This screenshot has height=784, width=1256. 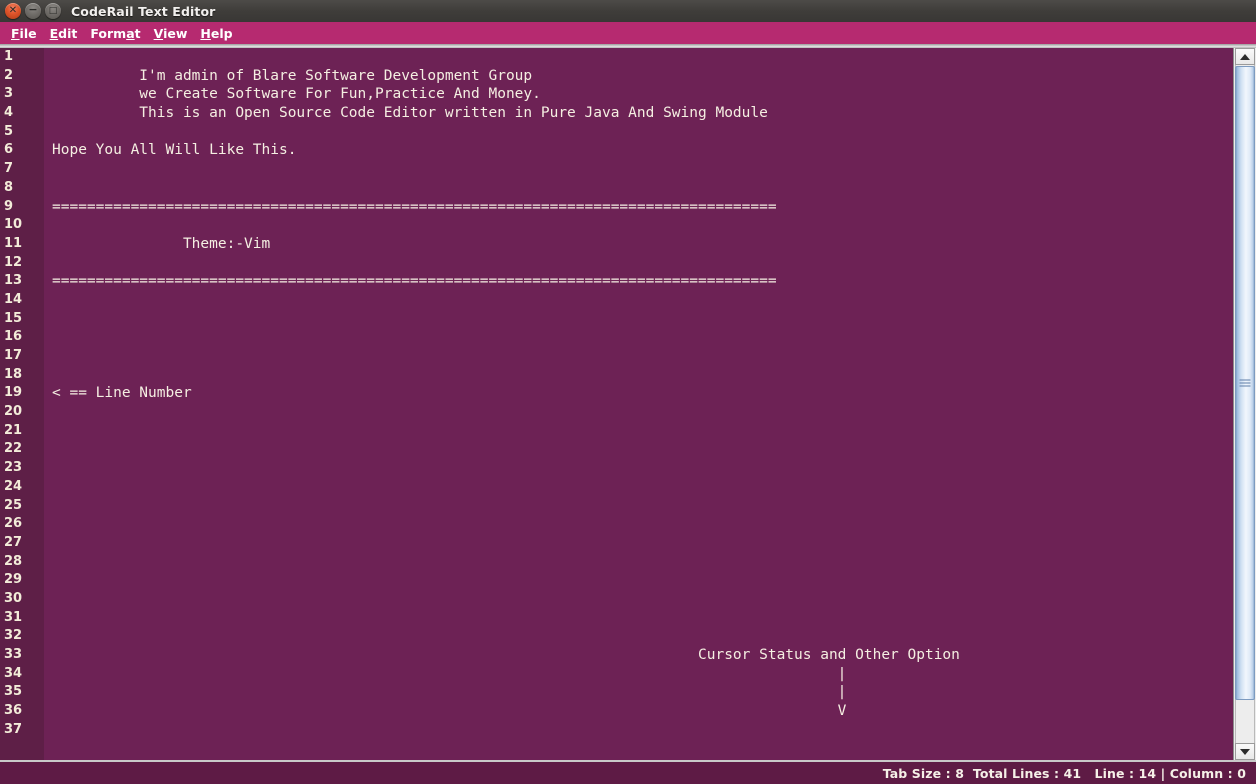 What do you see at coordinates (13, 355) in the screenshot?
I see `line-number: 17` at bounding box center [13, 355].